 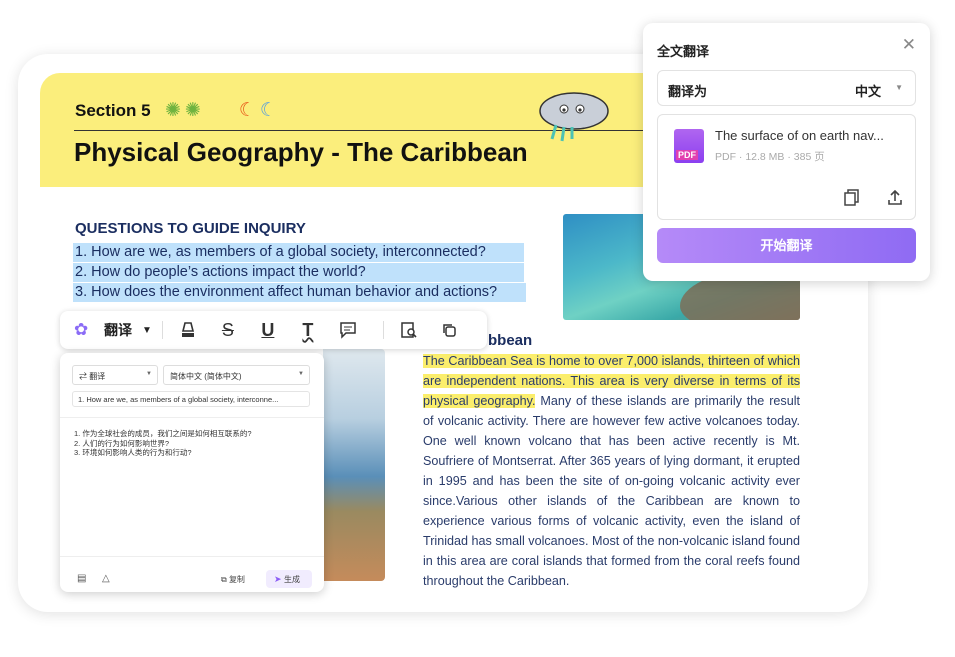 What do you see at coordinates (409, 330) in the screenshot?
I see `search-text-icon` at bounding box center [409, 330].